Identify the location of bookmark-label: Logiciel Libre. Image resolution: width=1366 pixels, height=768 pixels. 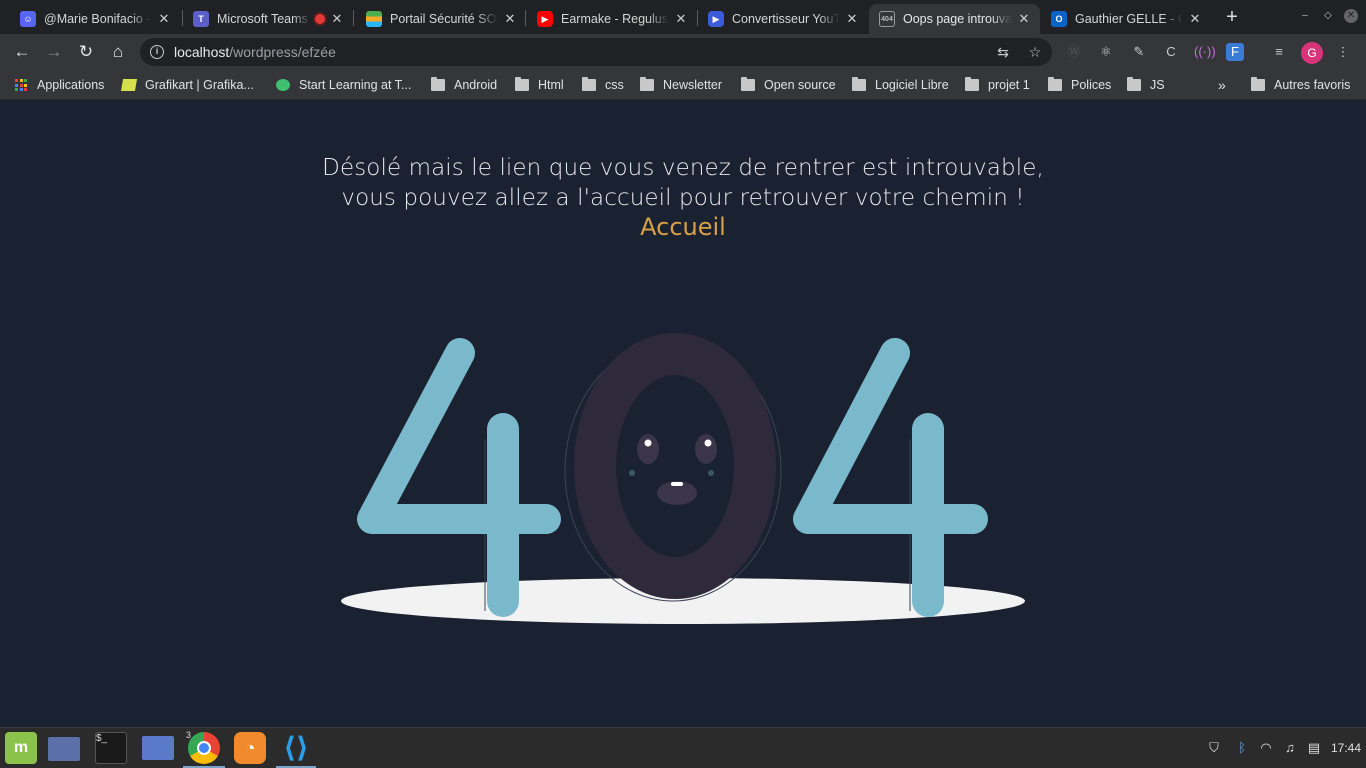
(912, 85).